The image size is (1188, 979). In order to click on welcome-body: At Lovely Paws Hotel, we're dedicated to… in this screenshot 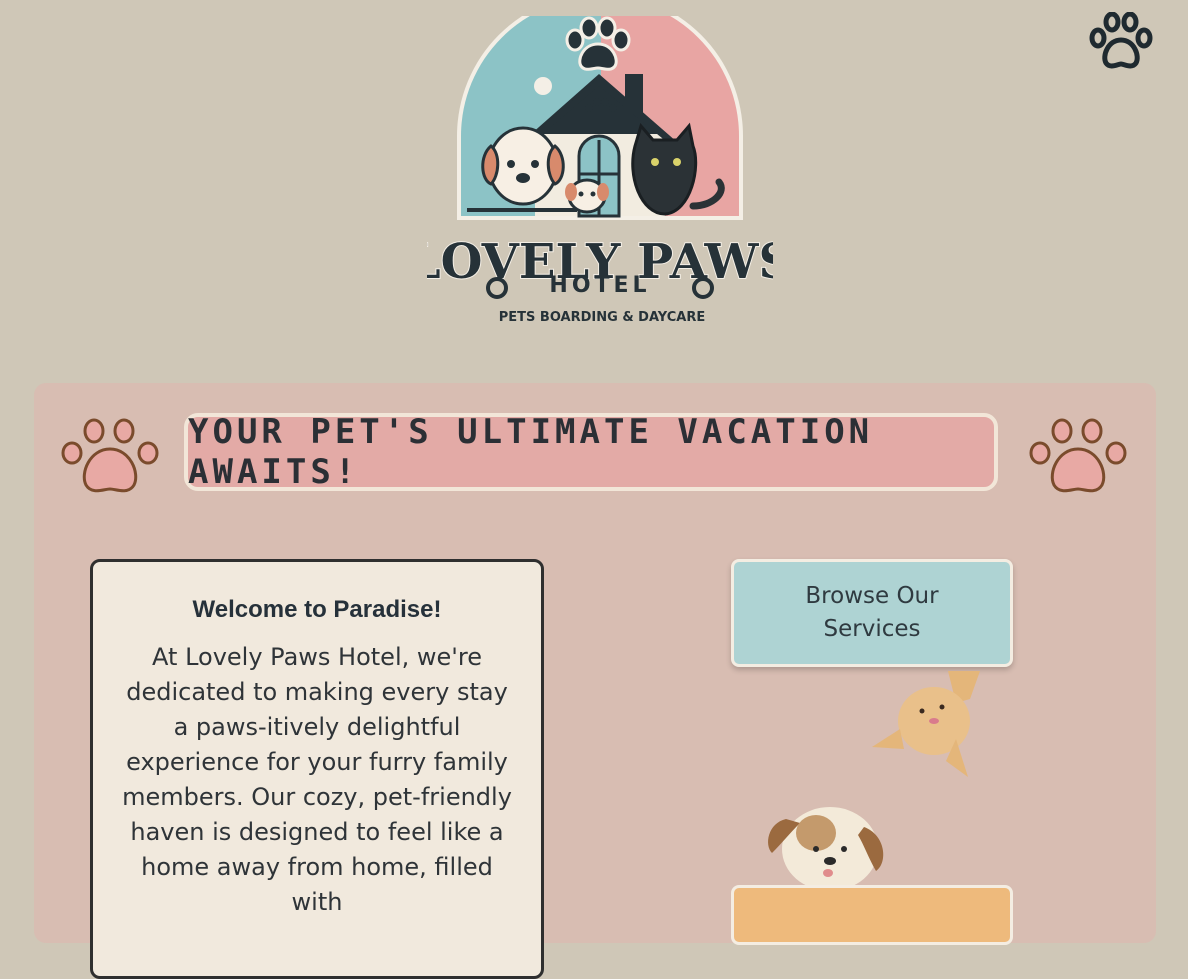, I will do `click(317, 779)`.